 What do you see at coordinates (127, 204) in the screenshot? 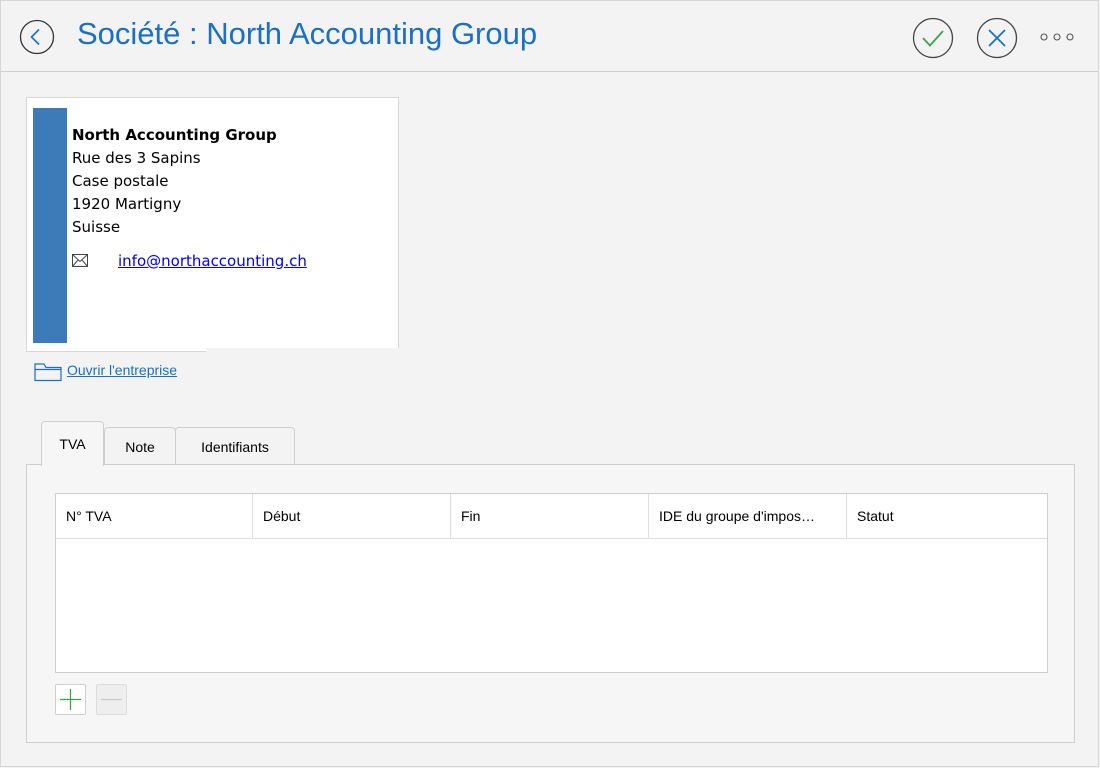
I see `address-line: 1920 Martigny` at bounding box center [127, 204].